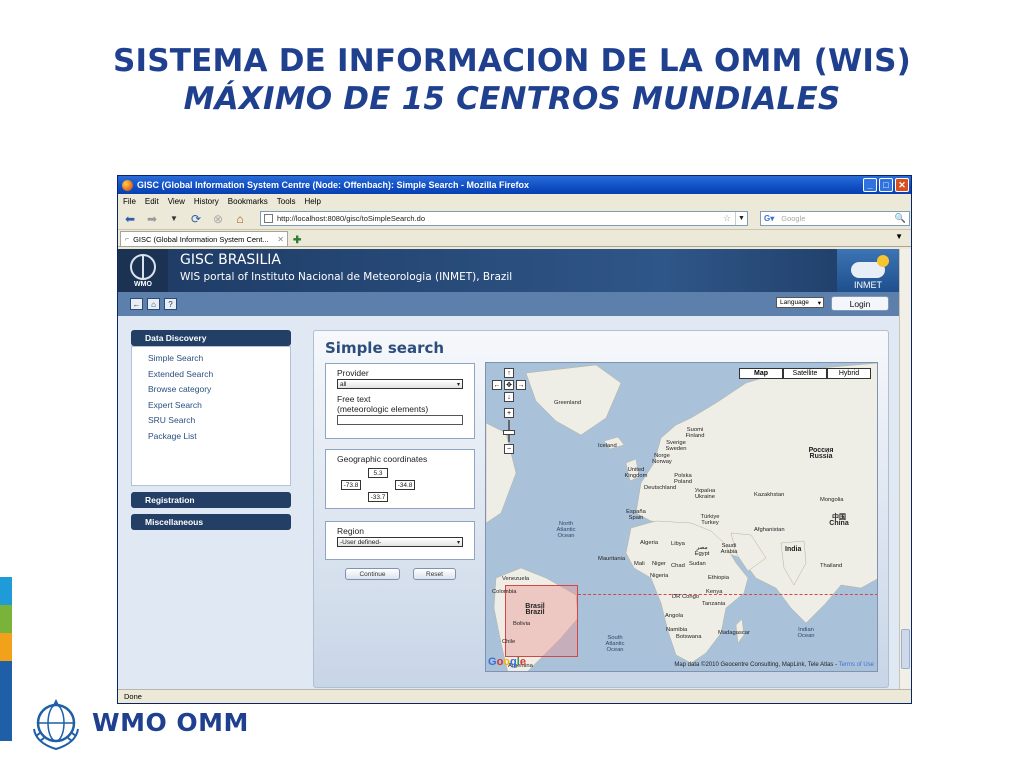  I want to click on sidebar-item-simple-search: Simple Search, so click(219, 361).